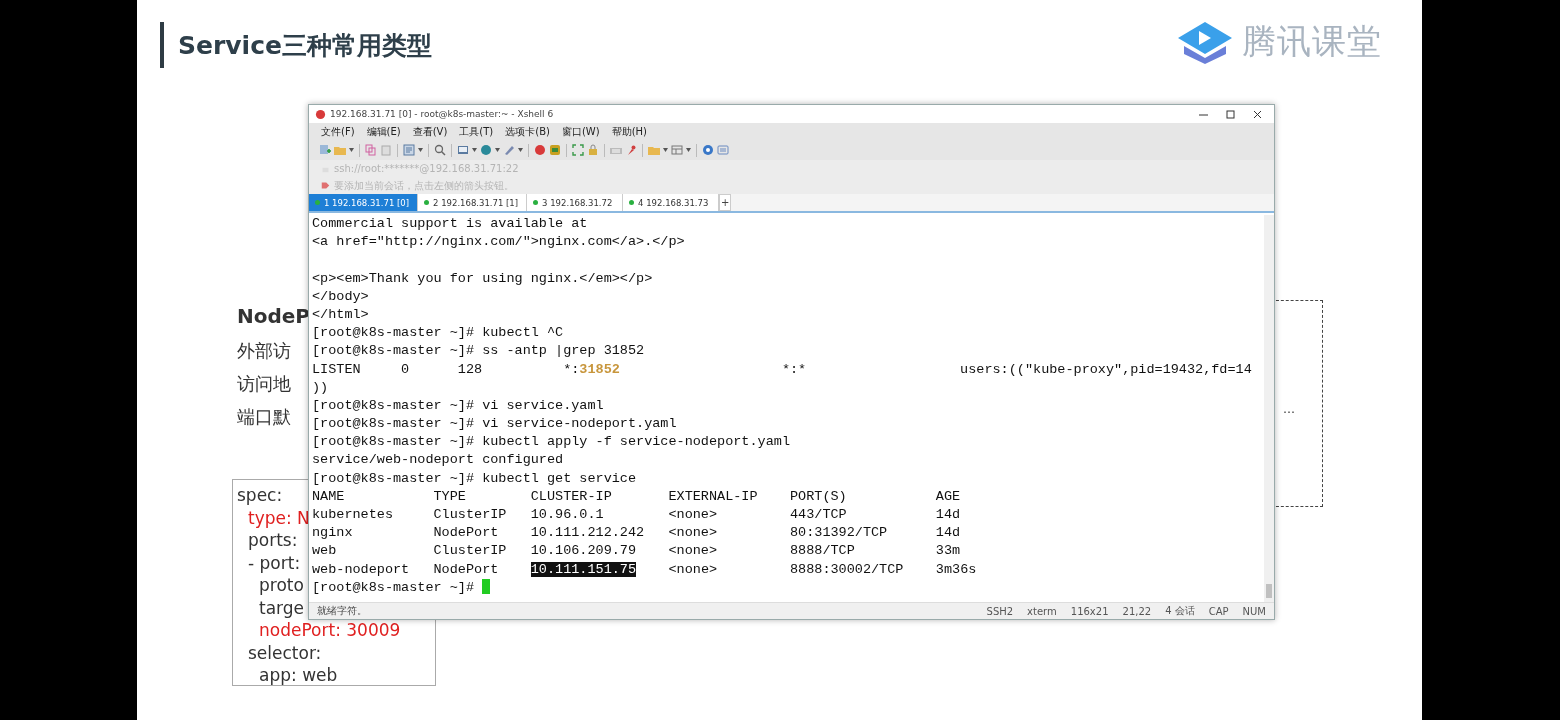 The width and height of the screenshot is (1560, 720). What do you see at coordinates (442, 114) in the screenshot?
I see `window-title: 192.168.31.71 [0] - root@k8s-master:~ - Xshell 6` at bounding box center [442, 114].